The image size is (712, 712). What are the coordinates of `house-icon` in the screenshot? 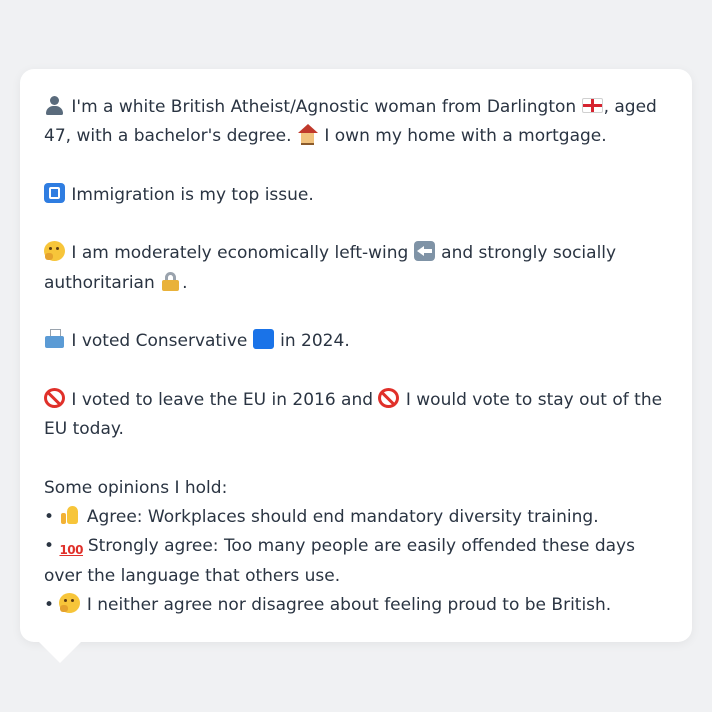 It's located at (307, 135).